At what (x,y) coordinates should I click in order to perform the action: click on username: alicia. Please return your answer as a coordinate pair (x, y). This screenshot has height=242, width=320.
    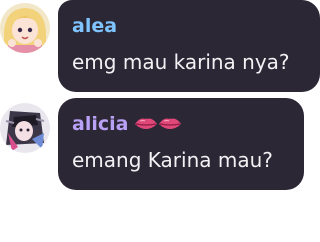
    Looking at the image, I should click on (181, 124).